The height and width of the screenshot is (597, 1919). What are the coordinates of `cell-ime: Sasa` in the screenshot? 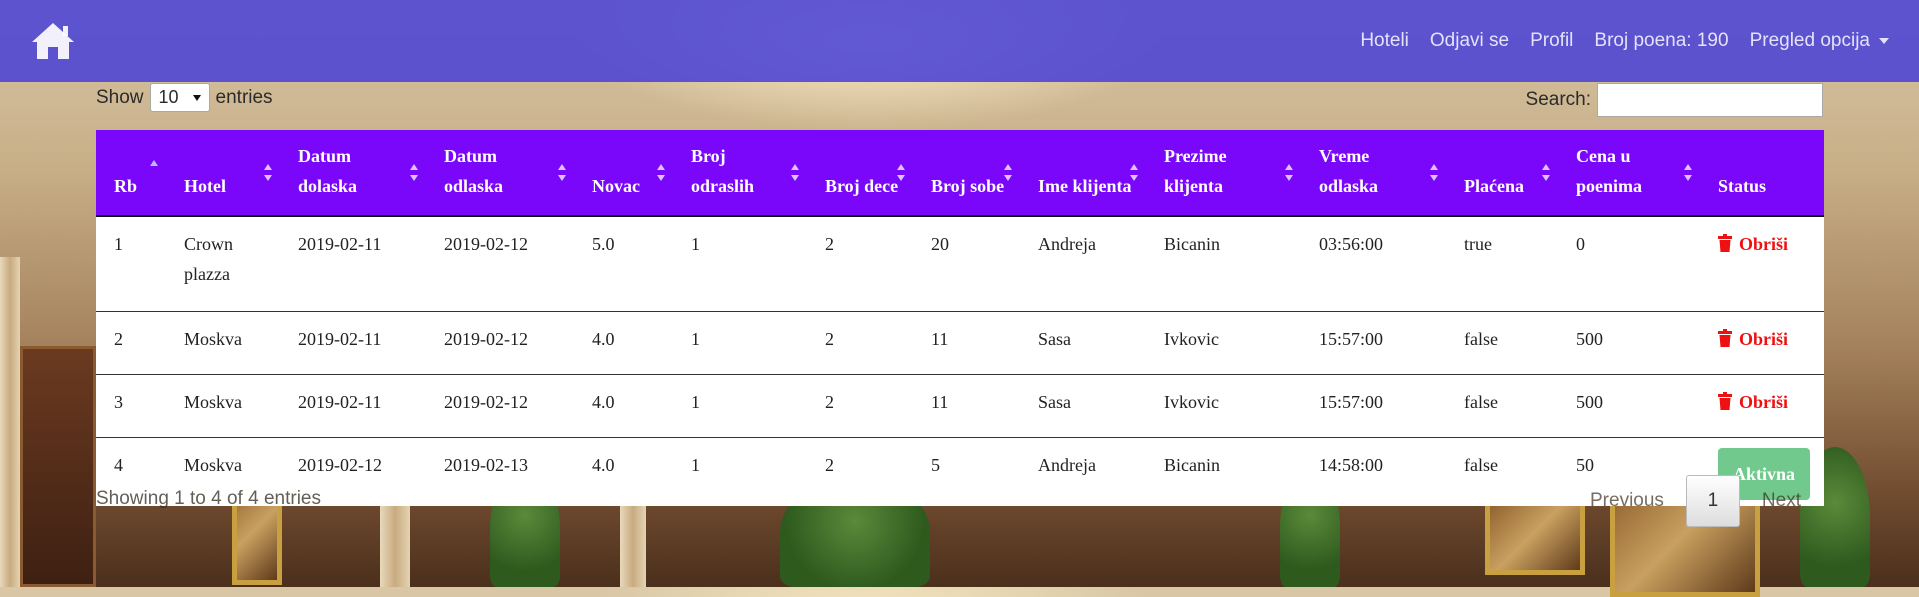 It's located at (1083, 406).